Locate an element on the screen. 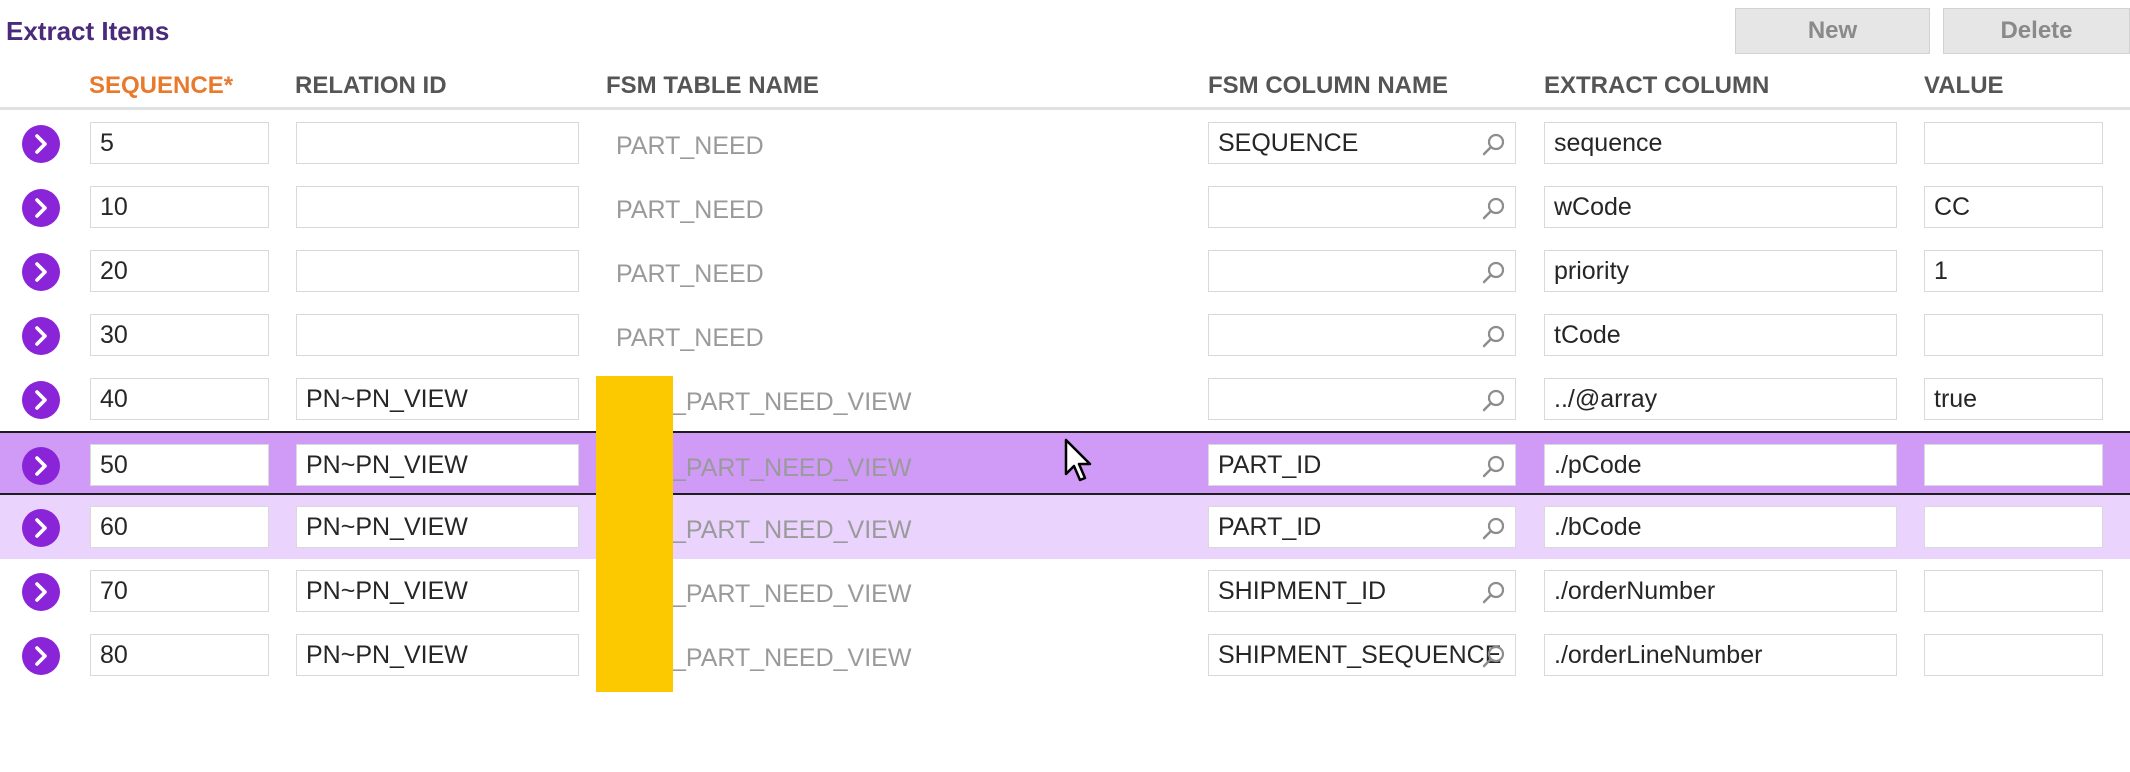  sequence-field: 60 is located at coordinates (179, 527).